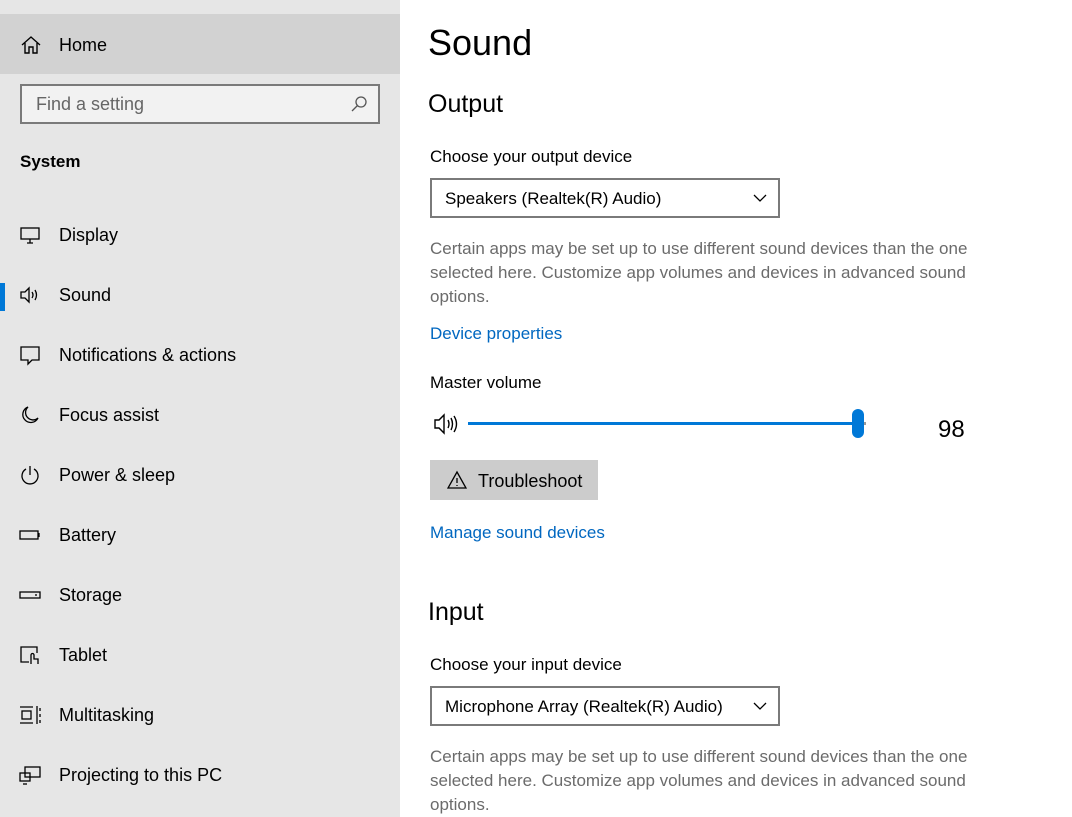 The height and width of the screenshot is (817, 1072). What do you see at coordinates (447, 424) in the screenshot?
I see `volume-icon` at bounding box center [447, 424].